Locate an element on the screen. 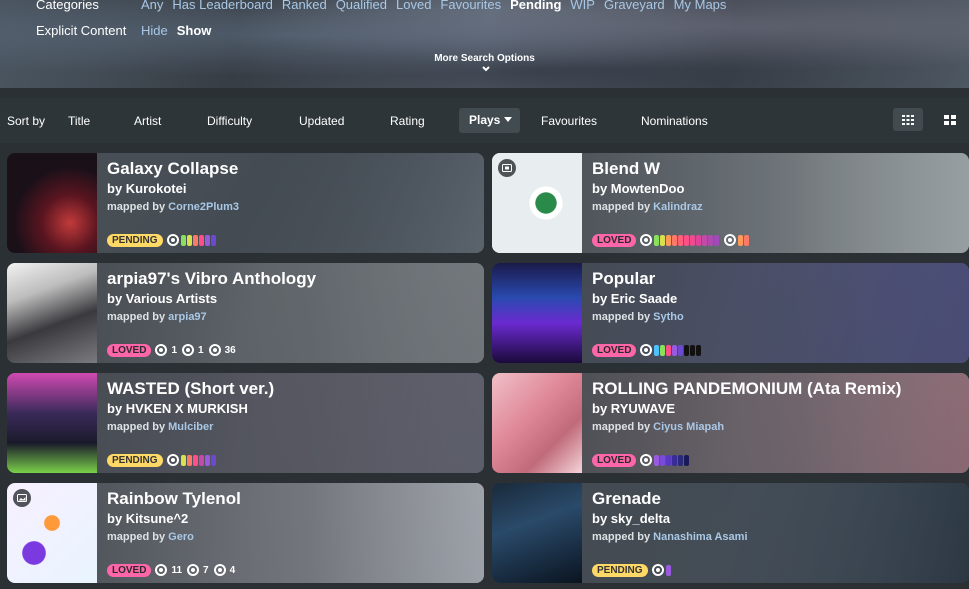 The width and height of the screenshot is (969, 589). cards-icon is located at coordinates (950, 119).